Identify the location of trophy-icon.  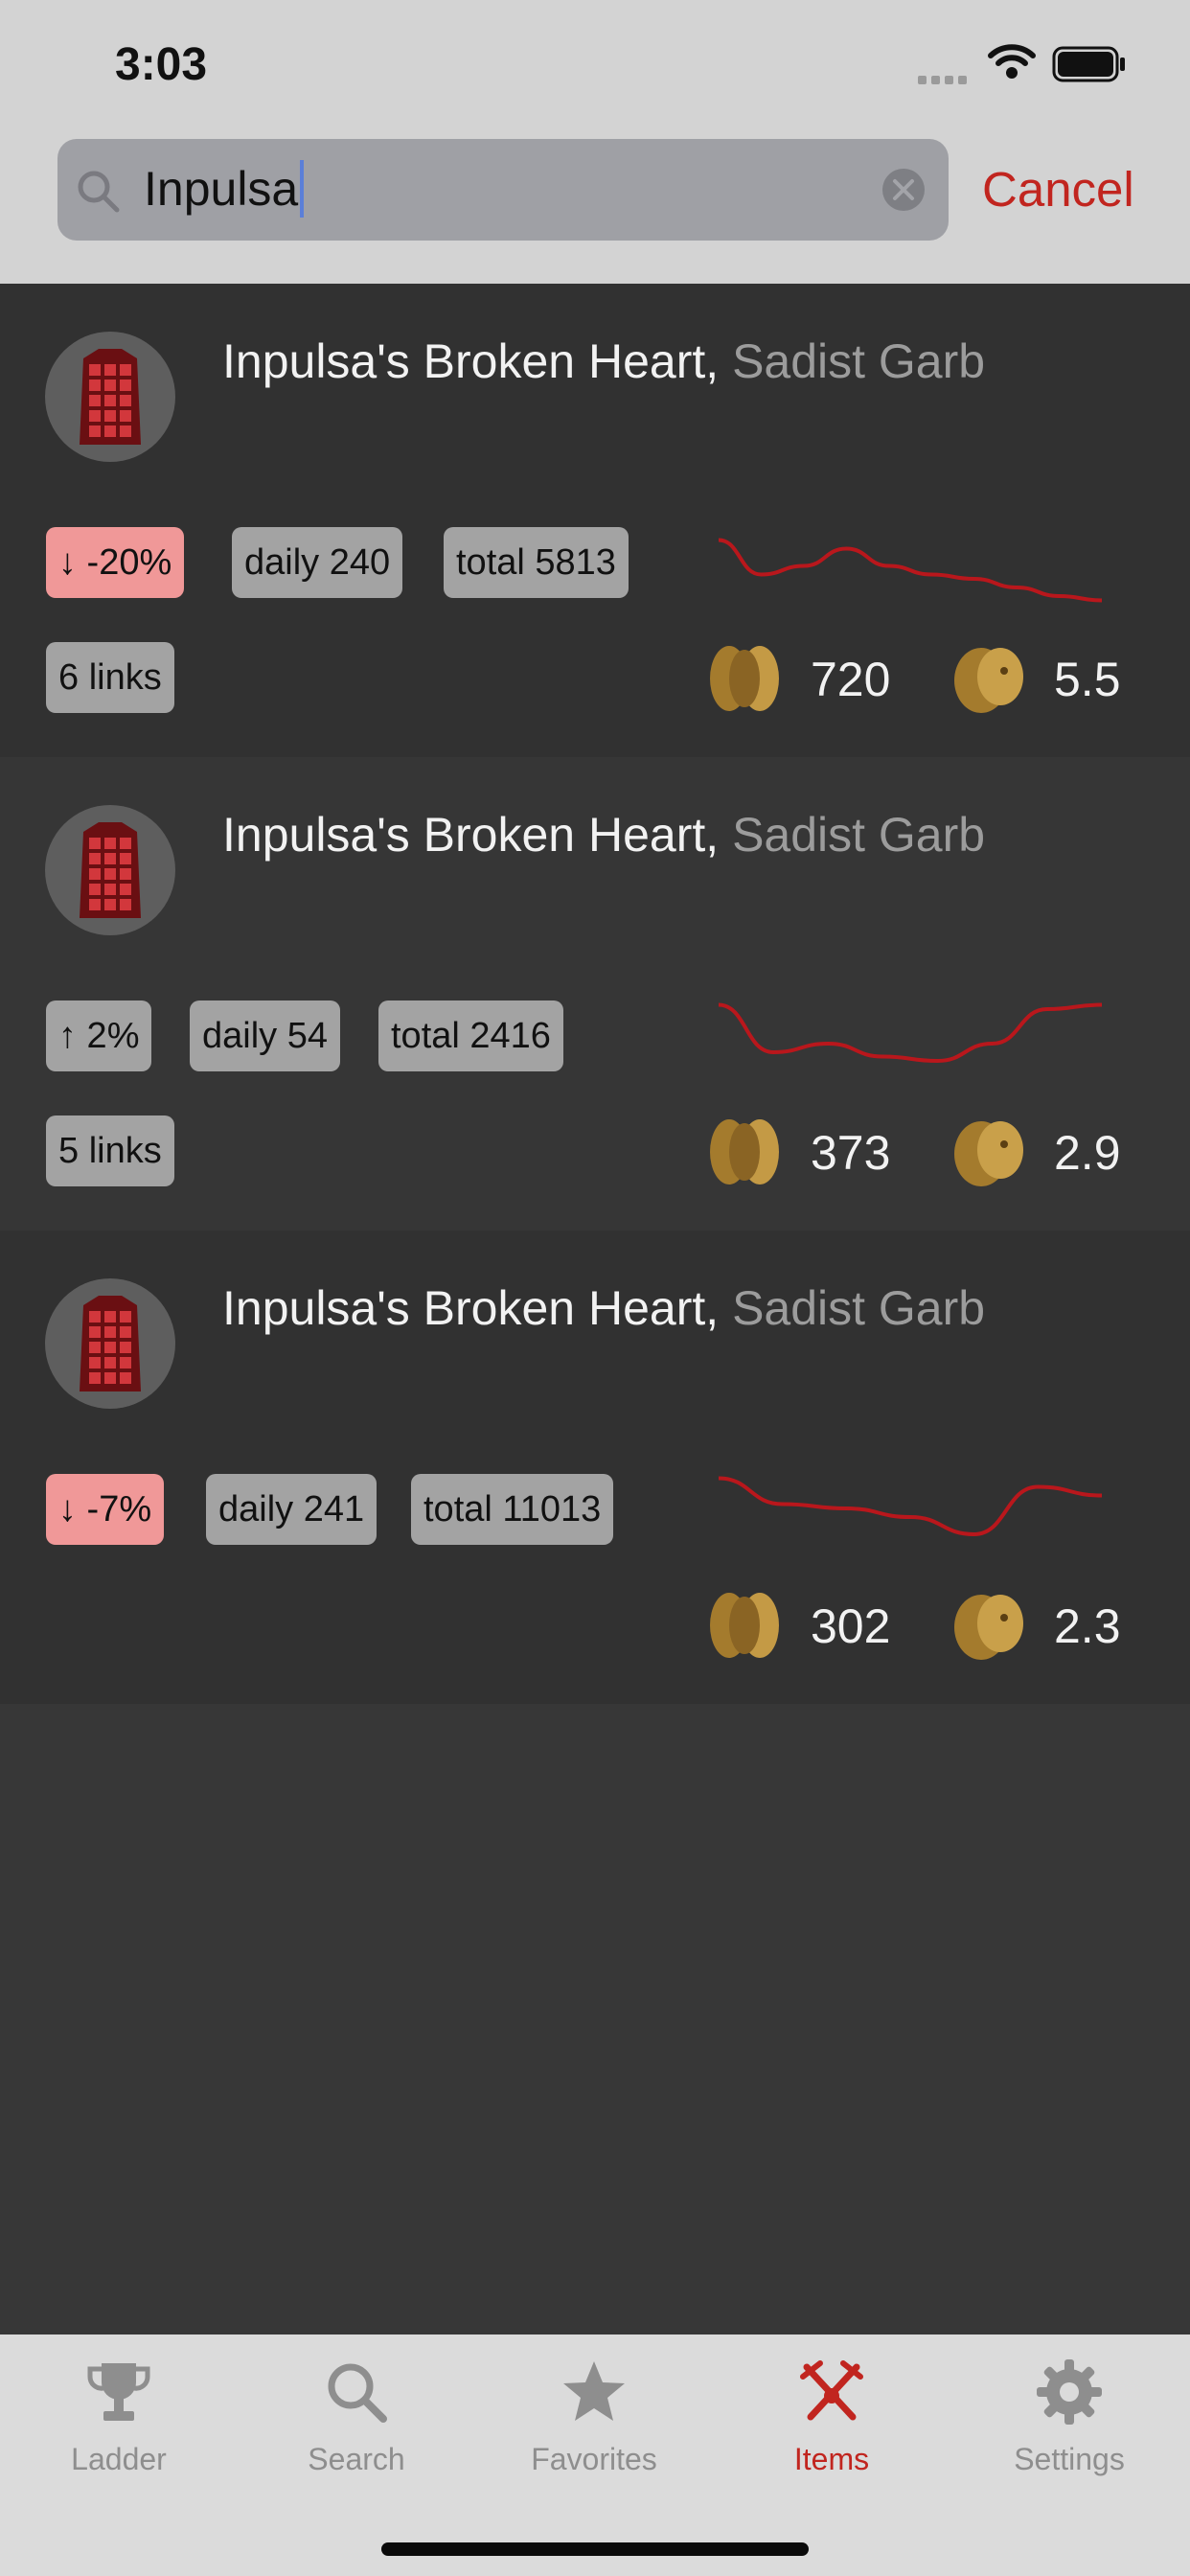
(119, 2392).